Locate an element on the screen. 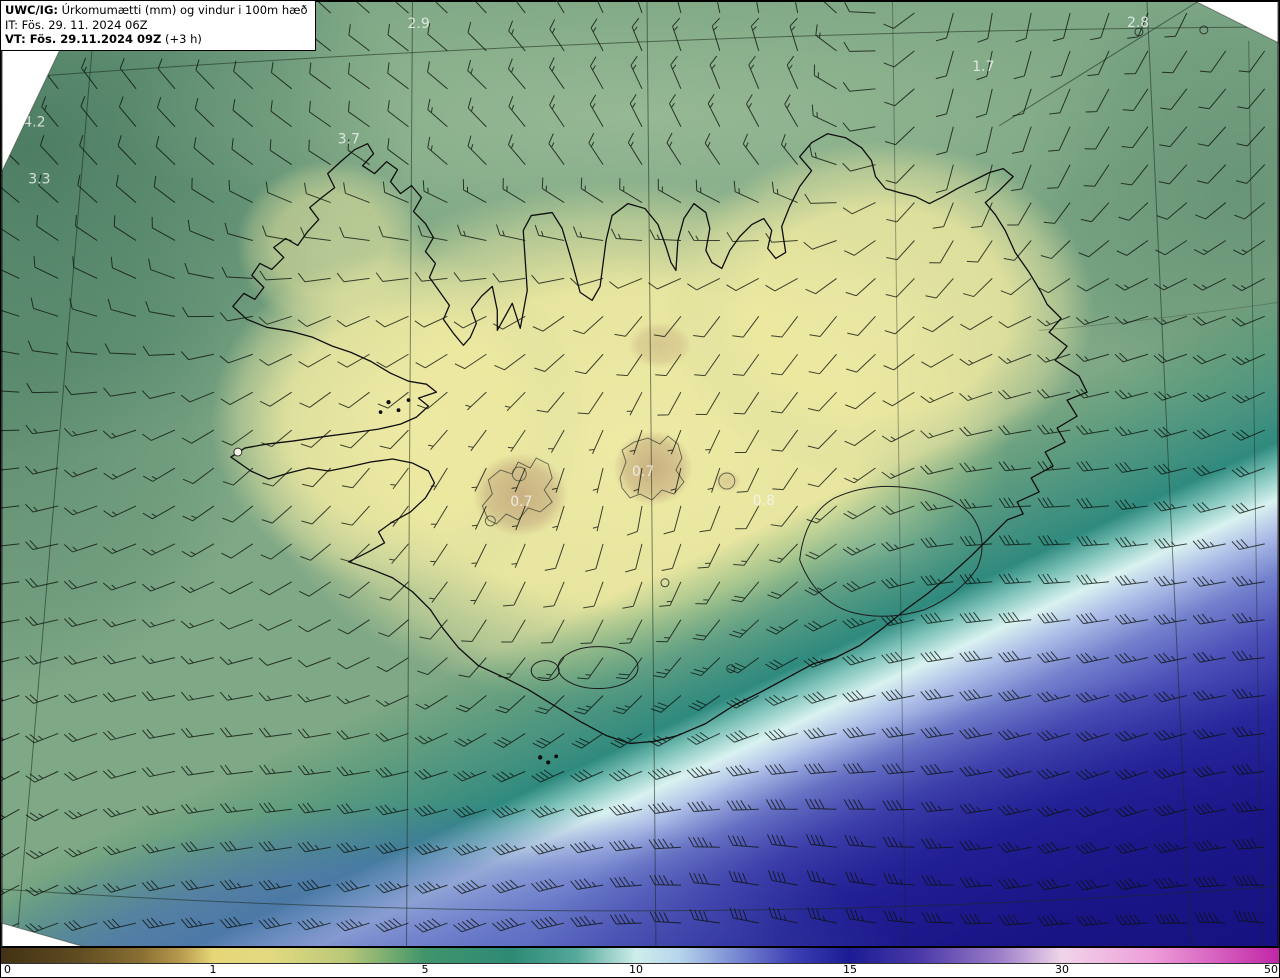 This screenshot has height=978, width=1280. colorbar-tick-label: 1 is located at coordinates (213, 969).